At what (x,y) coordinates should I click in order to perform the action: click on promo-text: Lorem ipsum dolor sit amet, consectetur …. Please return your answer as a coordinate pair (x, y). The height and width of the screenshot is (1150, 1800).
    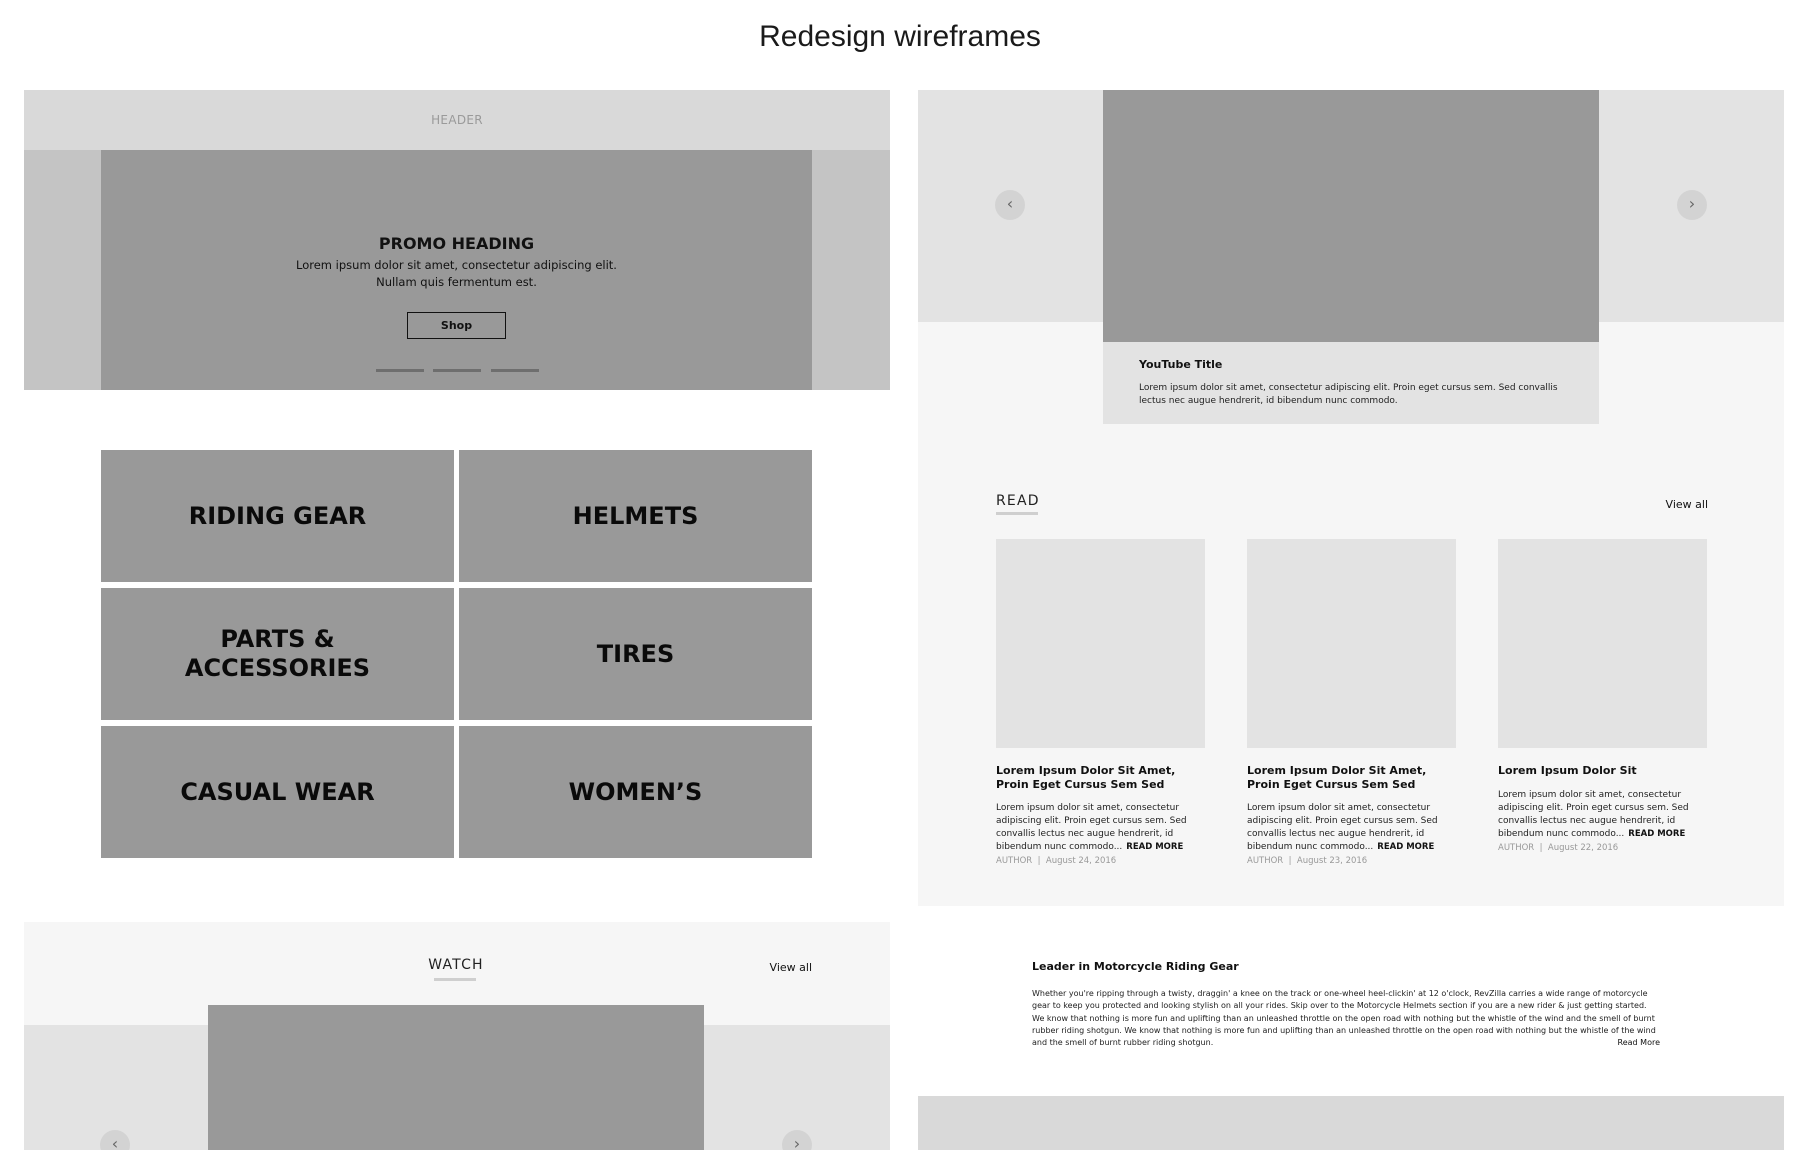
    Looking at the image, I should click on (456, 274).